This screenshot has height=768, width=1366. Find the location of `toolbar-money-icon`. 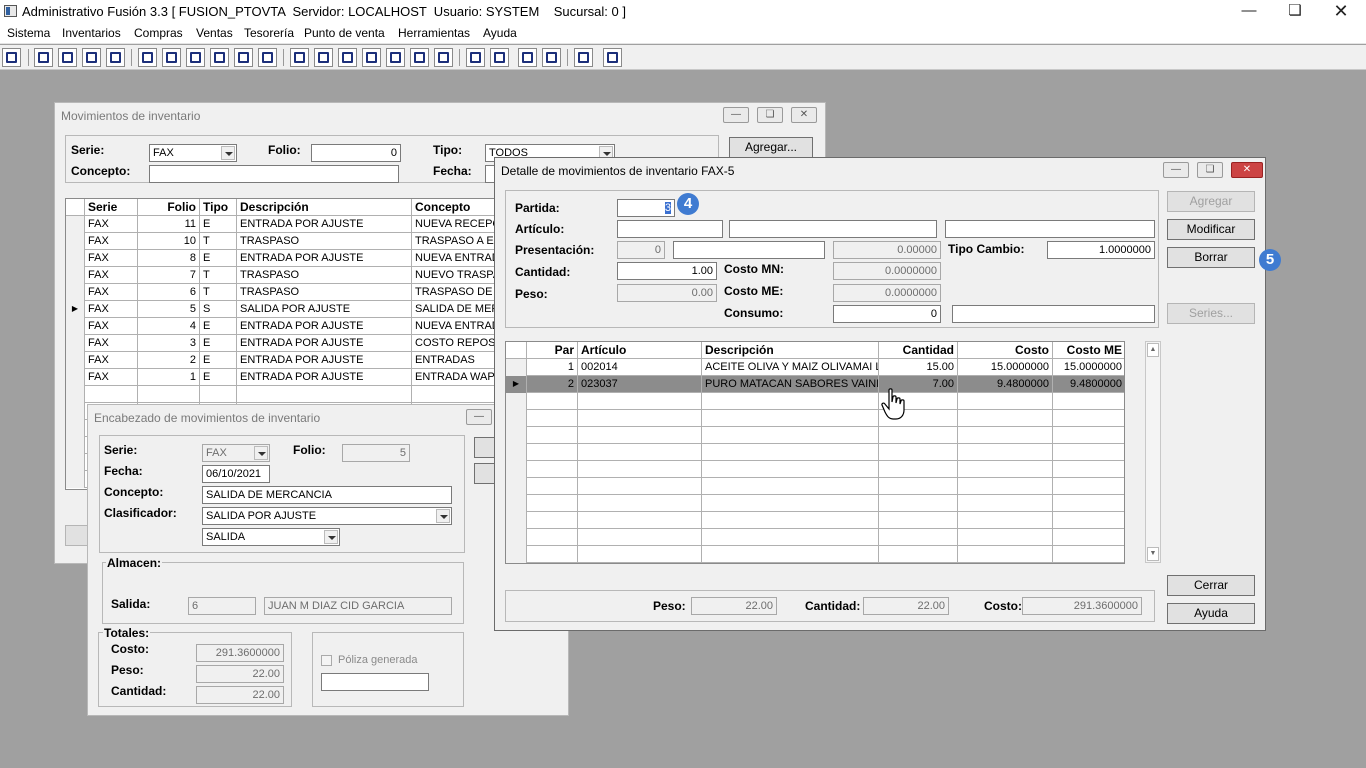

toolbar-money-icon is located at coordinates (395, 57).